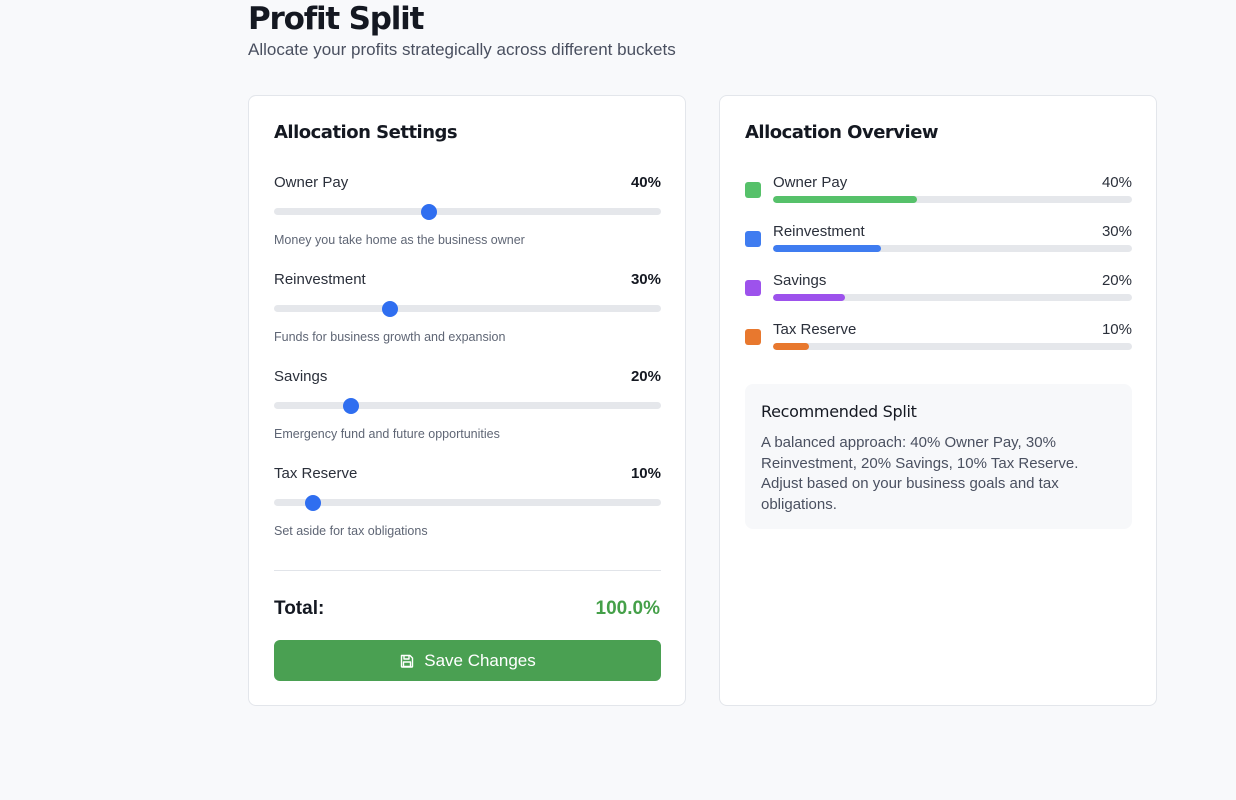 The height and width of the screenshot is (800, 1236). I want to click on slider-value: 40%, so click(645, 182).